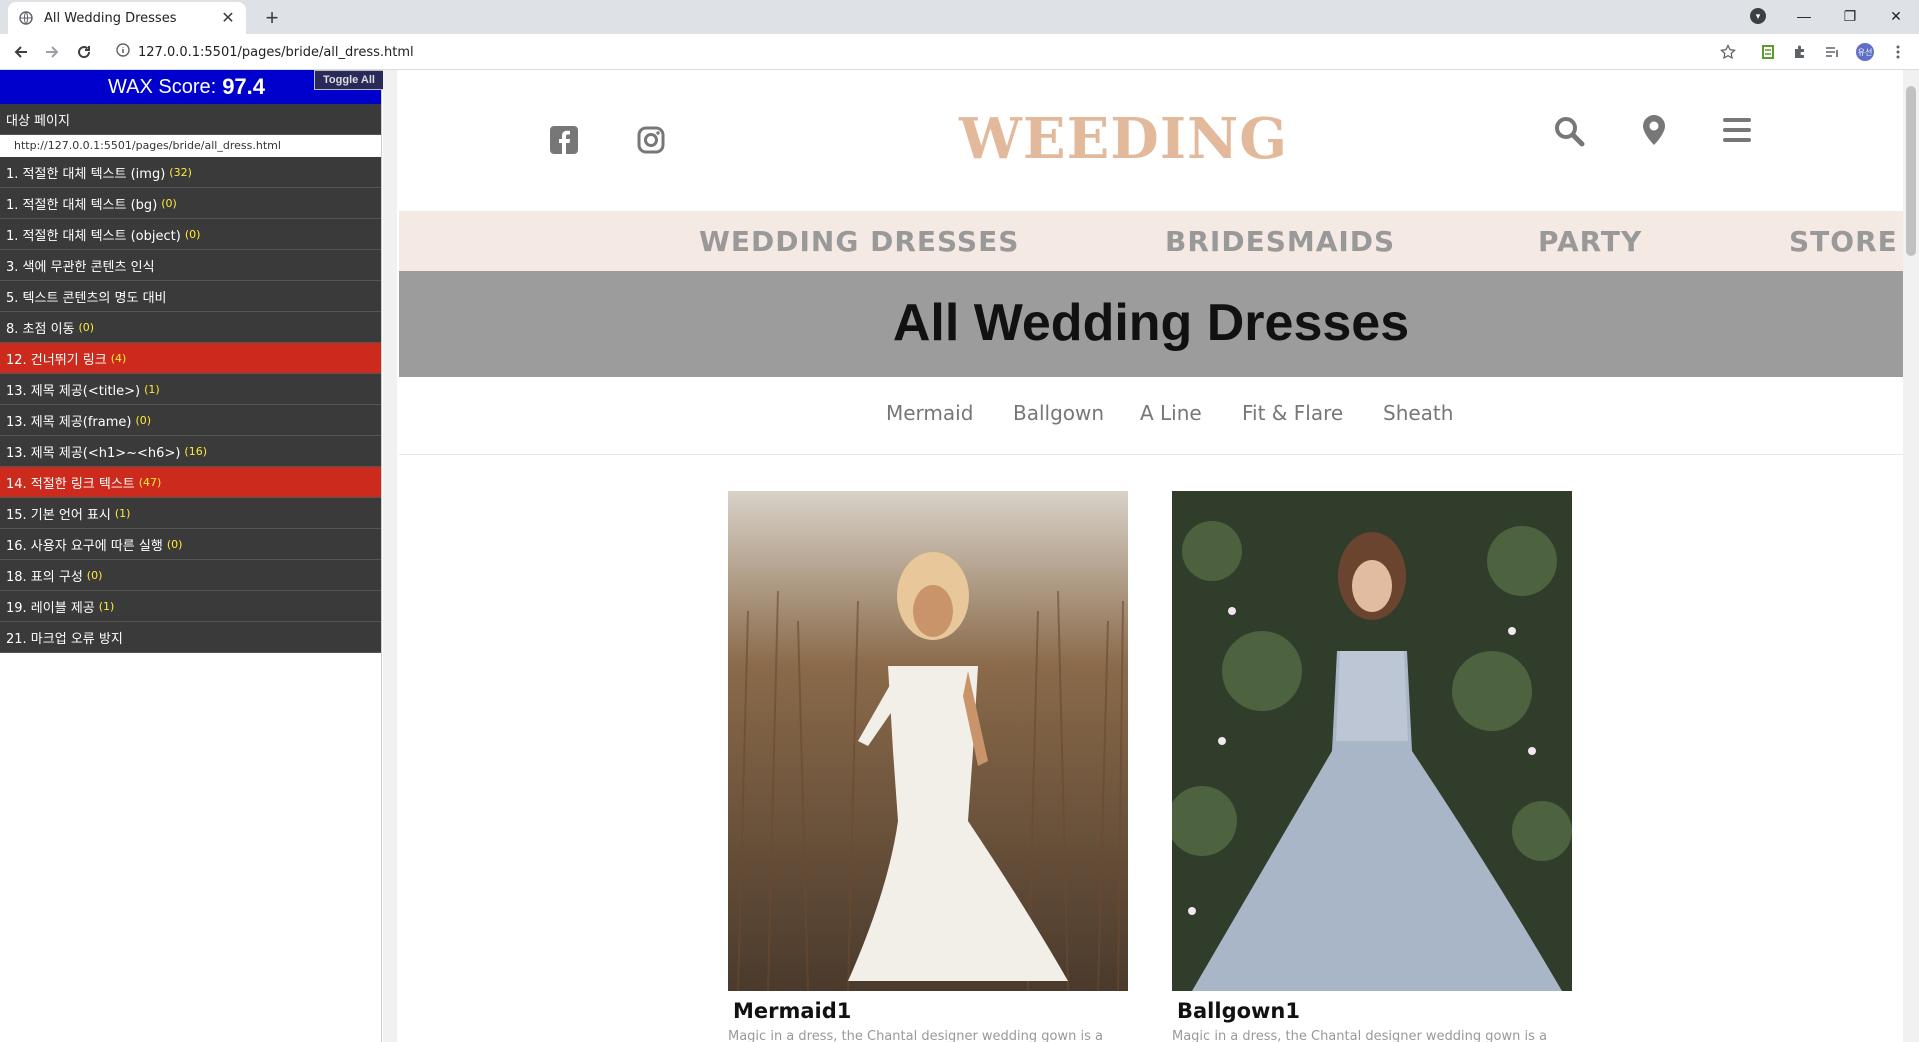 The width and height of the screenshot is (1919, 1042). I want to click on nav-party: PARTY, so click(1590, 241).